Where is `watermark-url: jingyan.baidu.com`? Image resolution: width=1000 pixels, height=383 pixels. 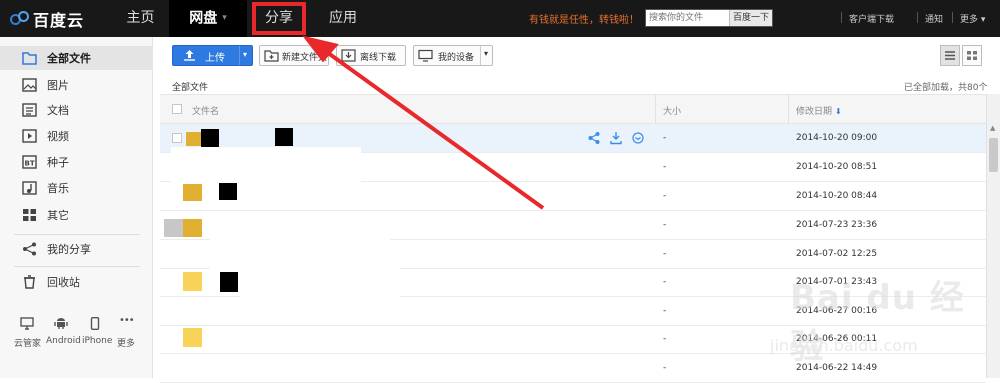
watermark-url: jingyan.baidu.com is located at coordinates (844, 345).